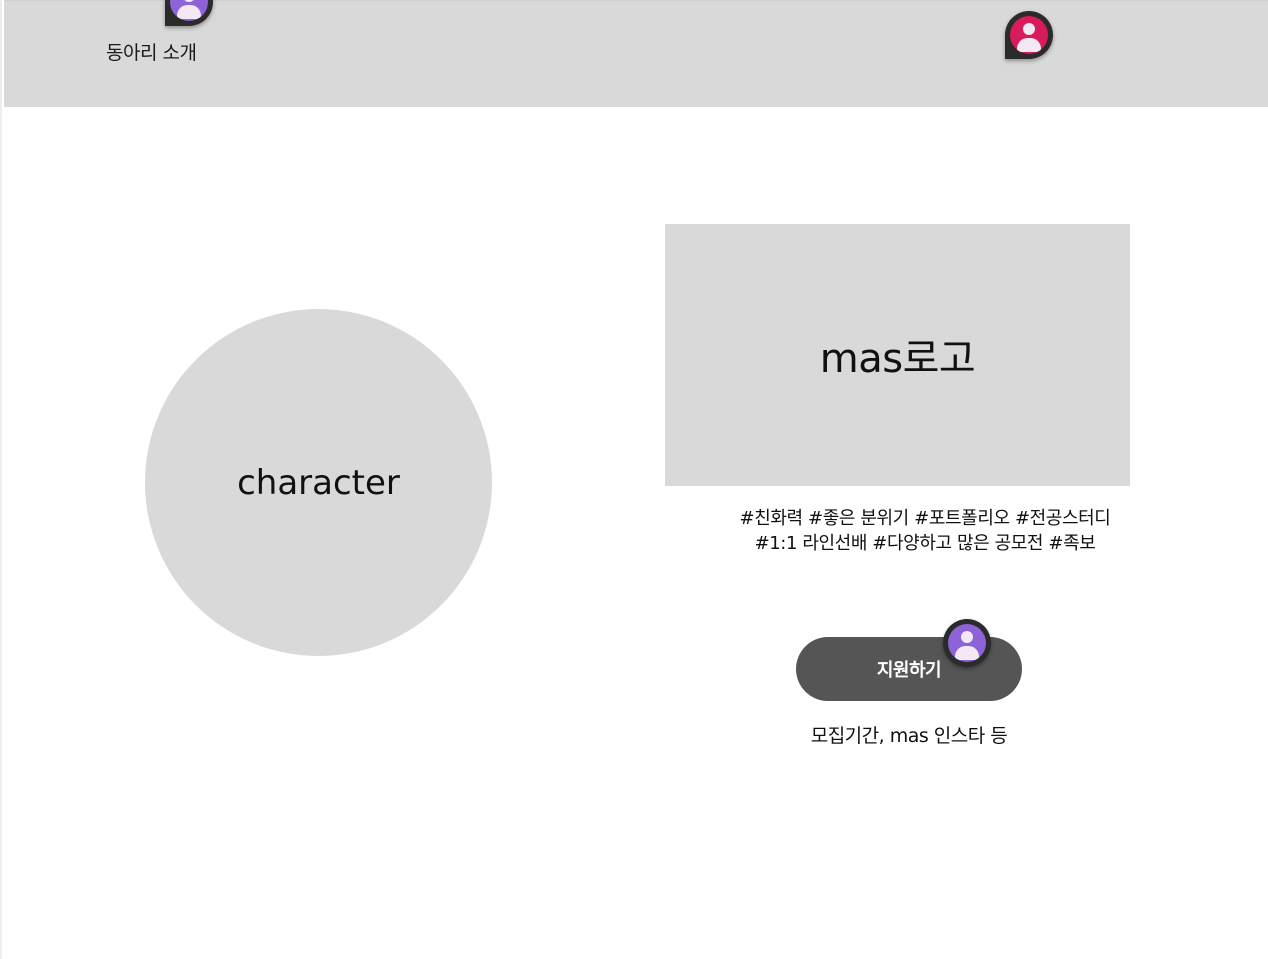  I want to click on hashtag-line: #1:1 라인선배 #다양하고 많은 공모전 #족보, so click(925, 543).